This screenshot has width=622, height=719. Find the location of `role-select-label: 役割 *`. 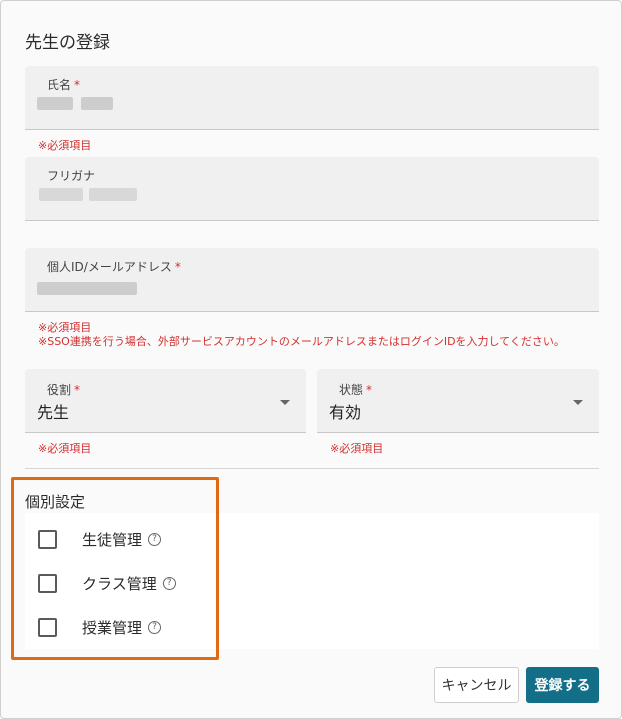

role-select-label: 役割 * is located at coordinates (64, 390).